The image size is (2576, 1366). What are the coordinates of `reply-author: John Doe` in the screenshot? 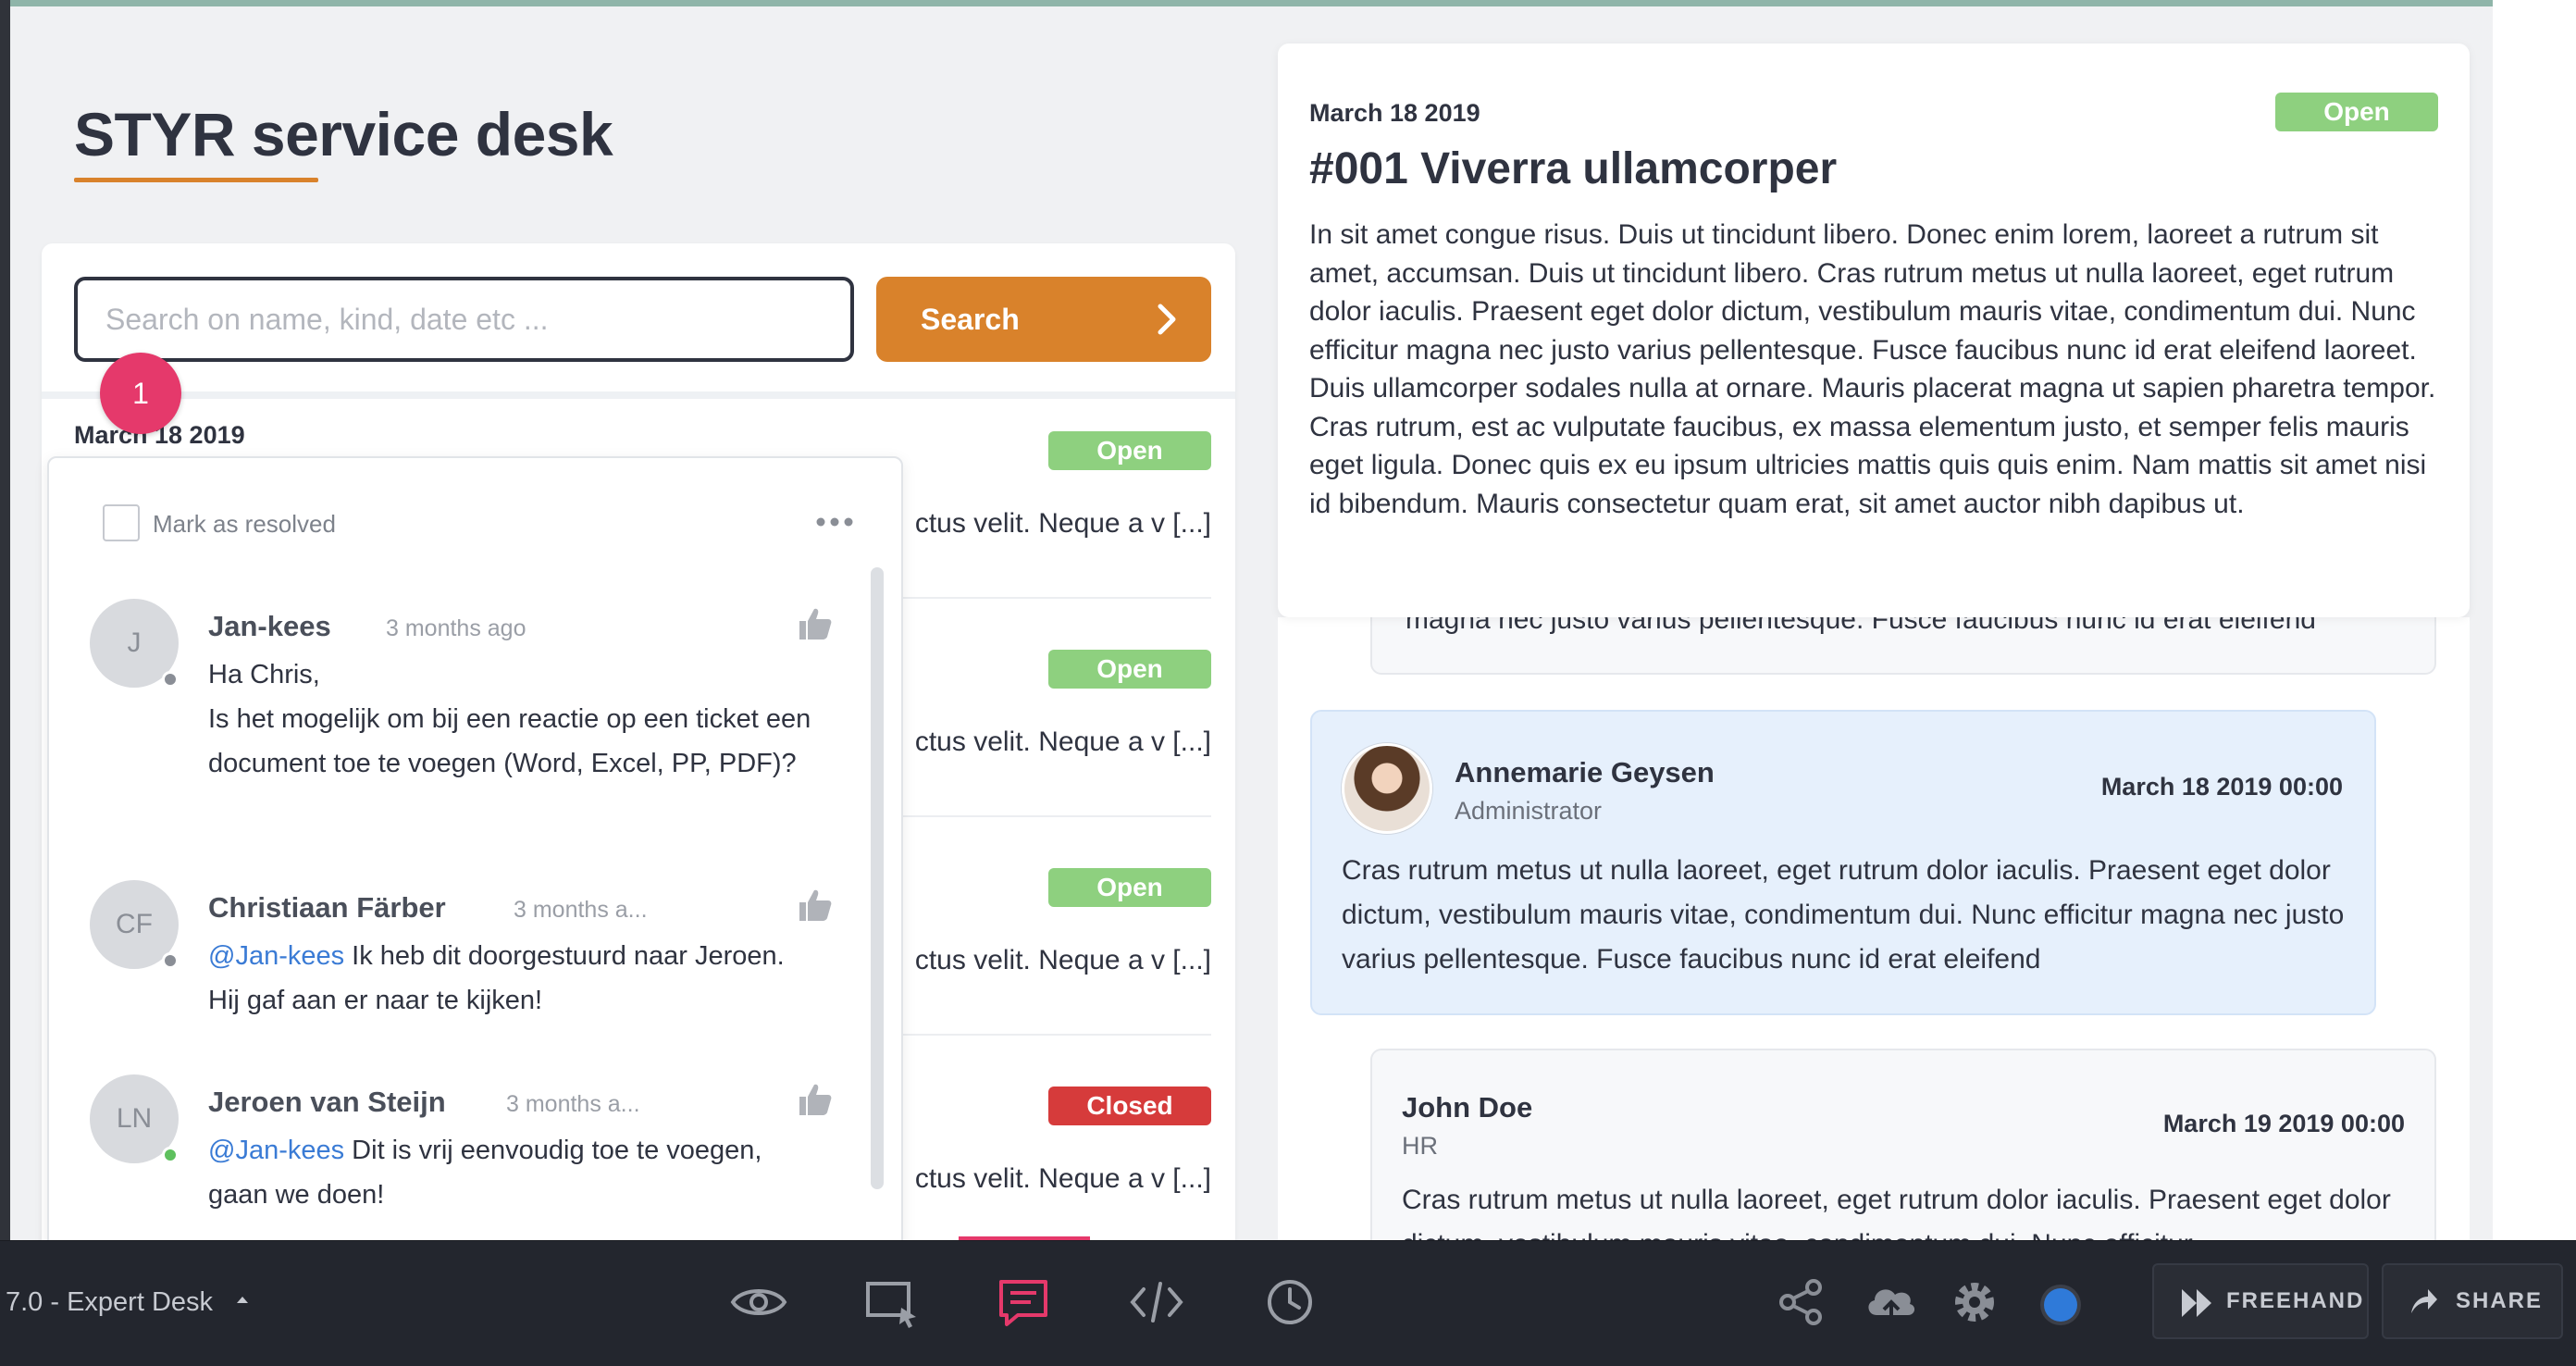 It's located at (1467, 1107).